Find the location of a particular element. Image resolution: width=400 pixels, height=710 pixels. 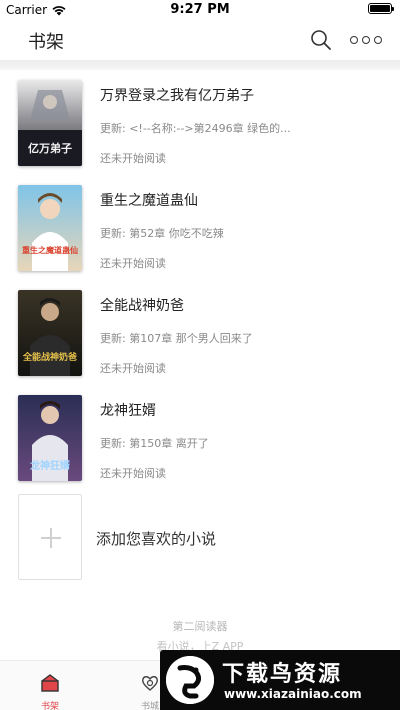

bookshelf-icon is located at coordinates (50, 683).